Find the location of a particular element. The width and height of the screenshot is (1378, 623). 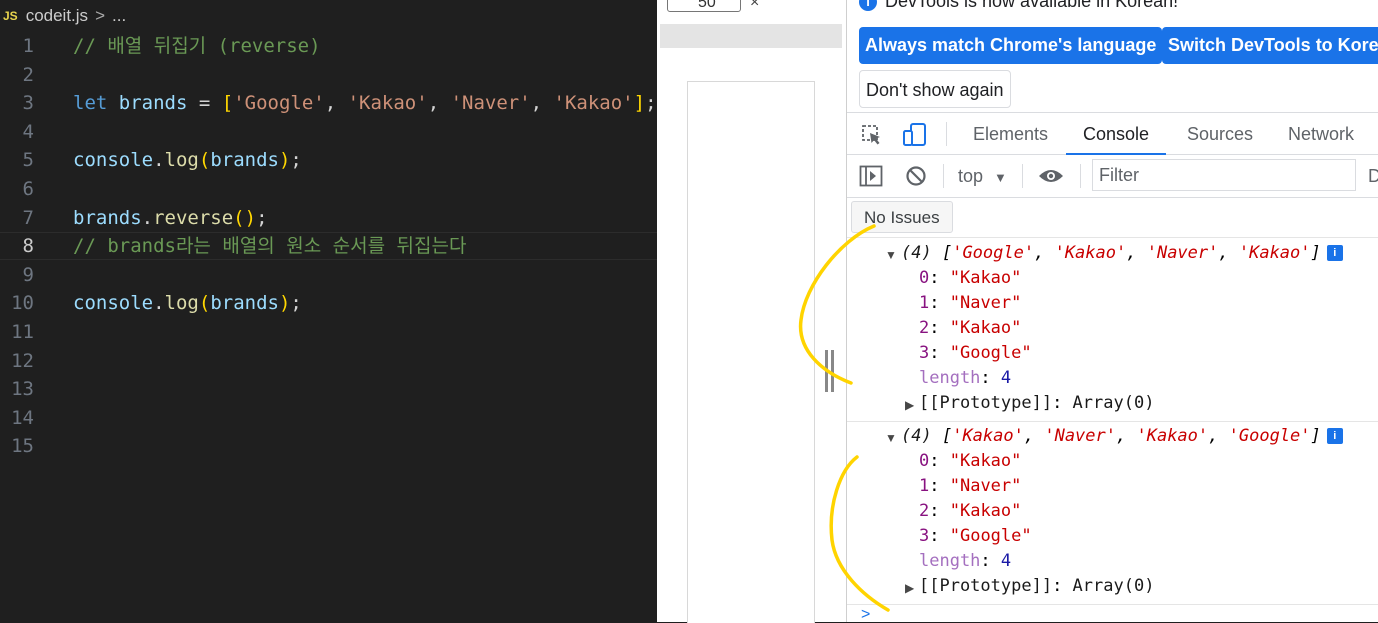

filter-input: Filter is located at coordinates (1224, 175).